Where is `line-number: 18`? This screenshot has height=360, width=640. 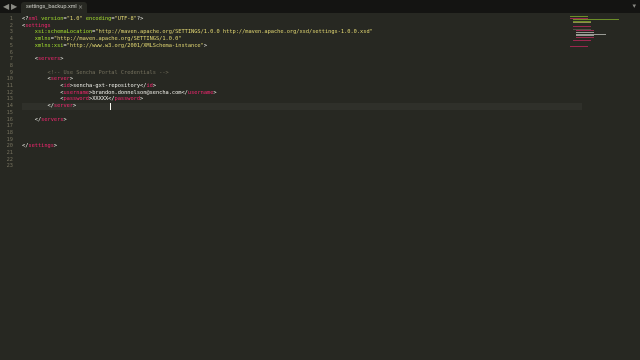
line-number: 18 is located at coordinates (9, 132).